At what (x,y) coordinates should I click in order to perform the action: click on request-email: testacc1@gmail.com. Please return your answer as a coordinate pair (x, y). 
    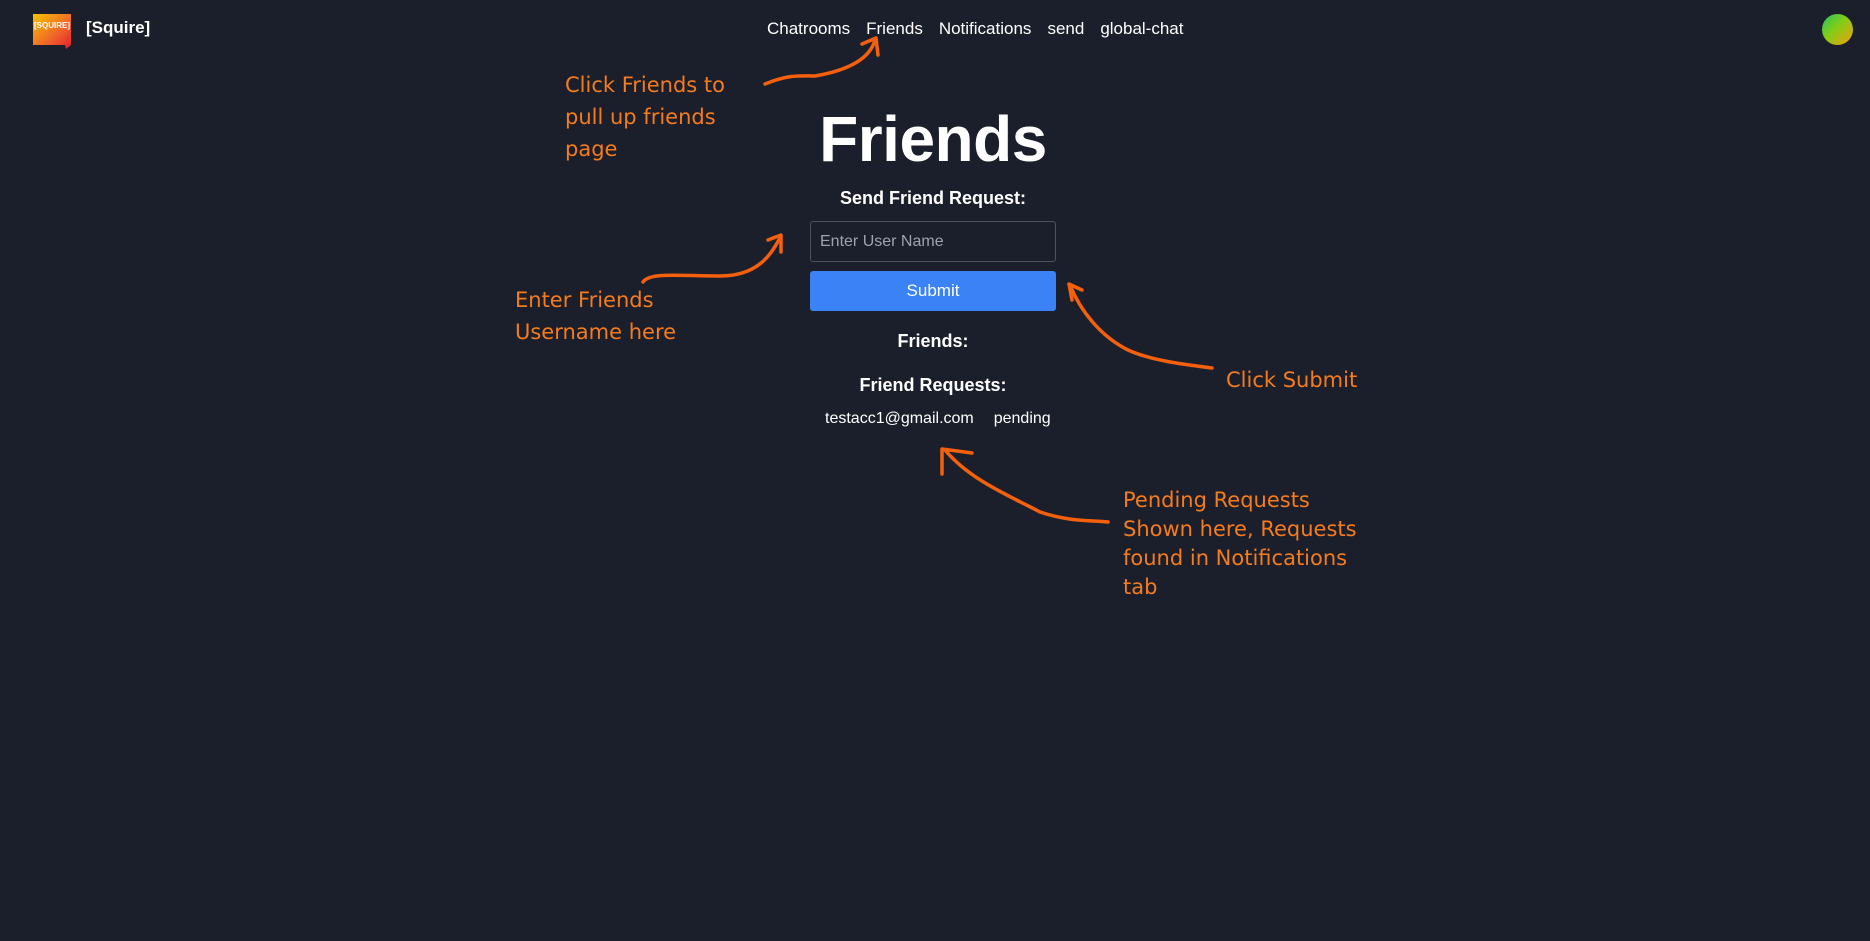
    Looking at the image, I should click on (899, 418).